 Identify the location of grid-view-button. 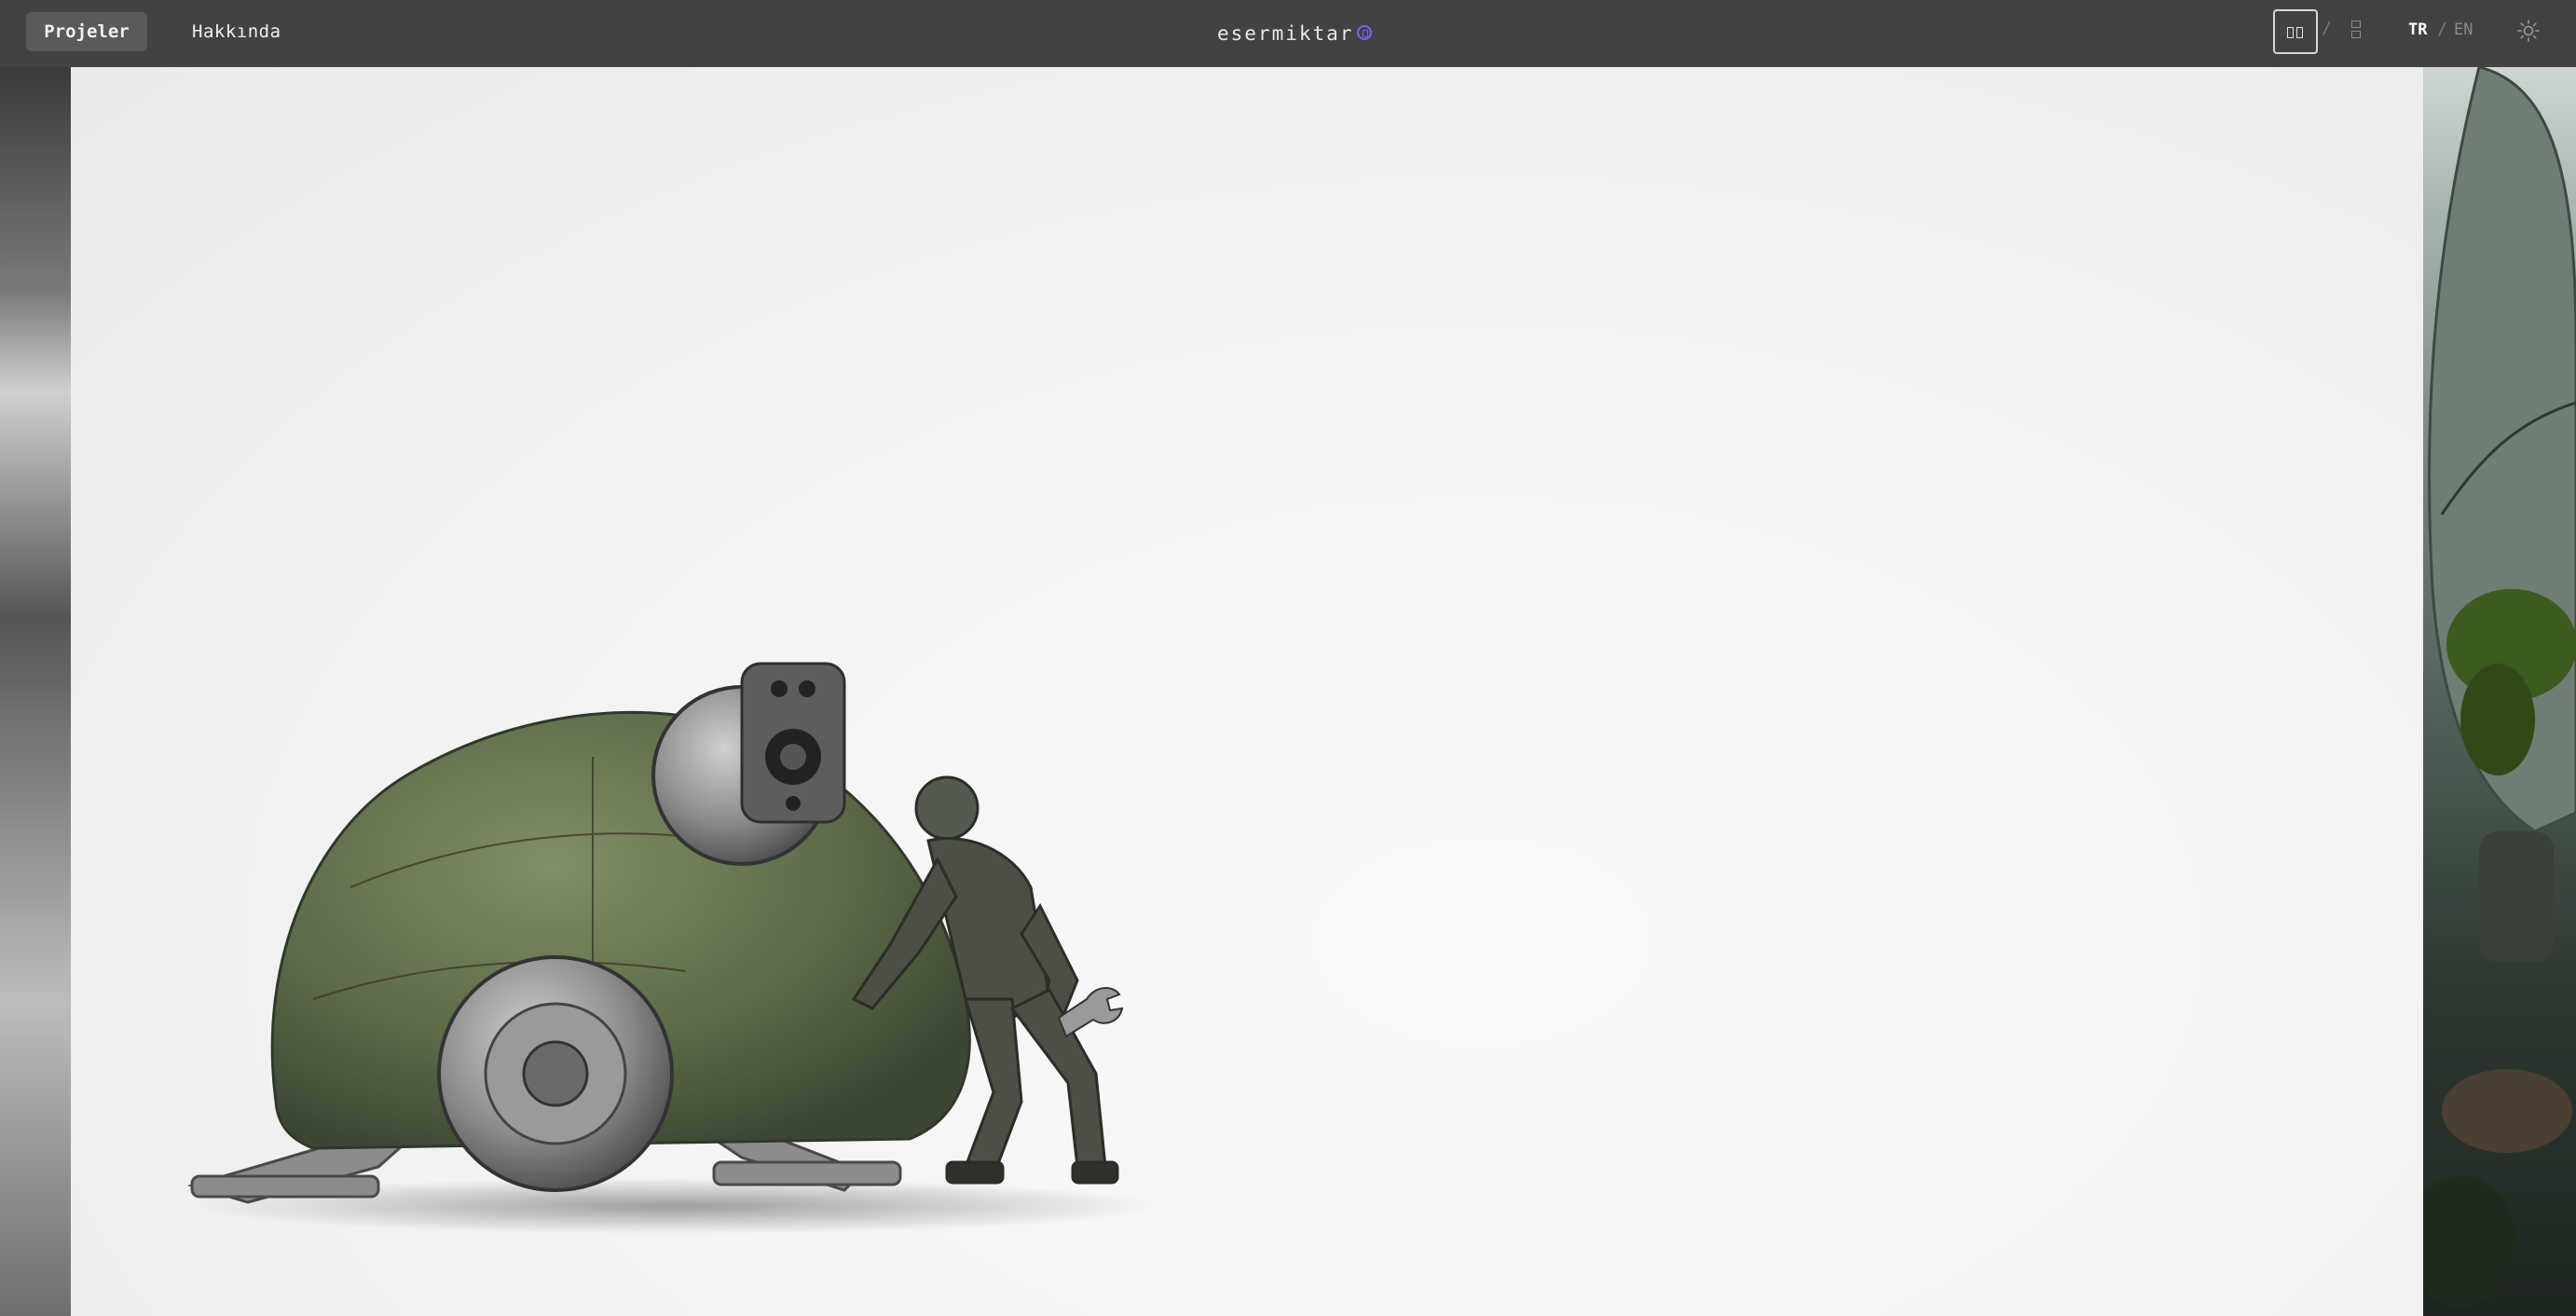
(2295, 32).